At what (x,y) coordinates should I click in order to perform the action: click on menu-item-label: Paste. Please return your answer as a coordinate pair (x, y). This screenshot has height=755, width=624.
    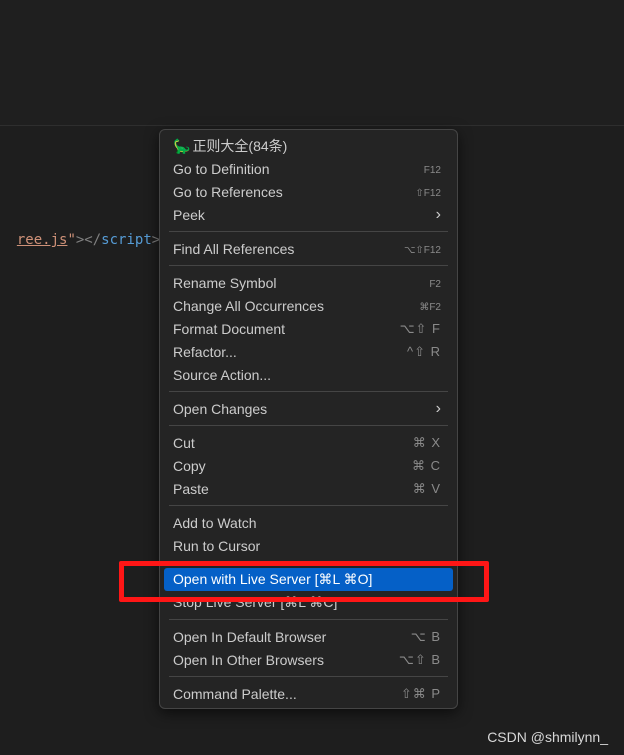
    Looking at the image, I should click on (191, 488).